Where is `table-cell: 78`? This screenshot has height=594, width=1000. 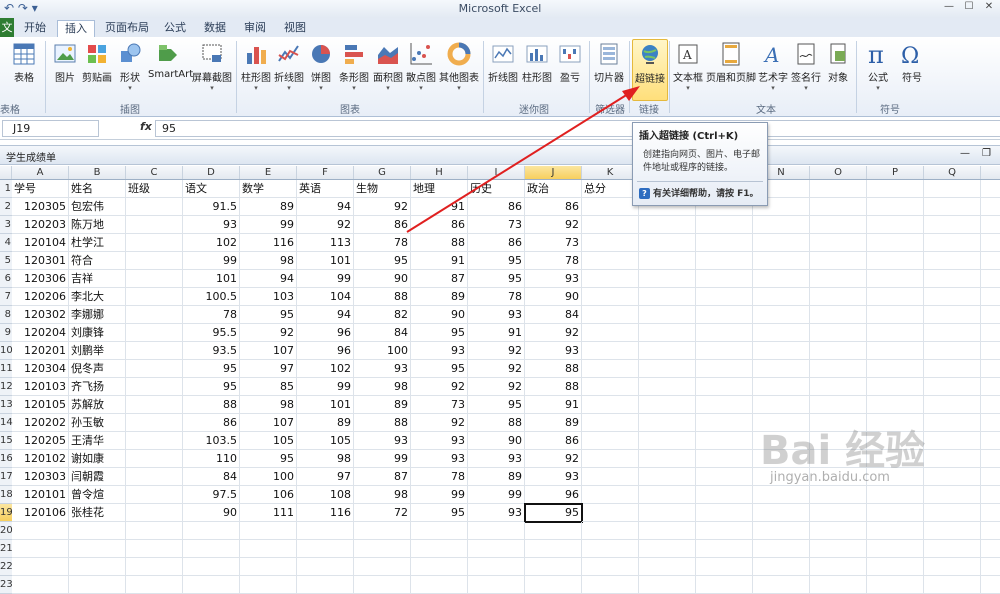 table-cell: 78 is located at coordinates (382, 243).